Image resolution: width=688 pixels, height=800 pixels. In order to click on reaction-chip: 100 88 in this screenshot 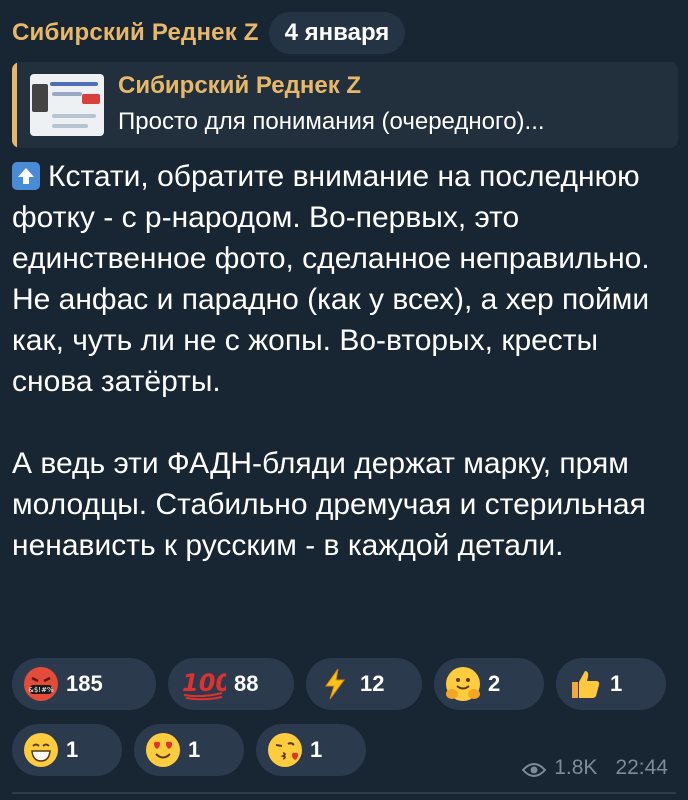, I will do `click(231, 684)`.